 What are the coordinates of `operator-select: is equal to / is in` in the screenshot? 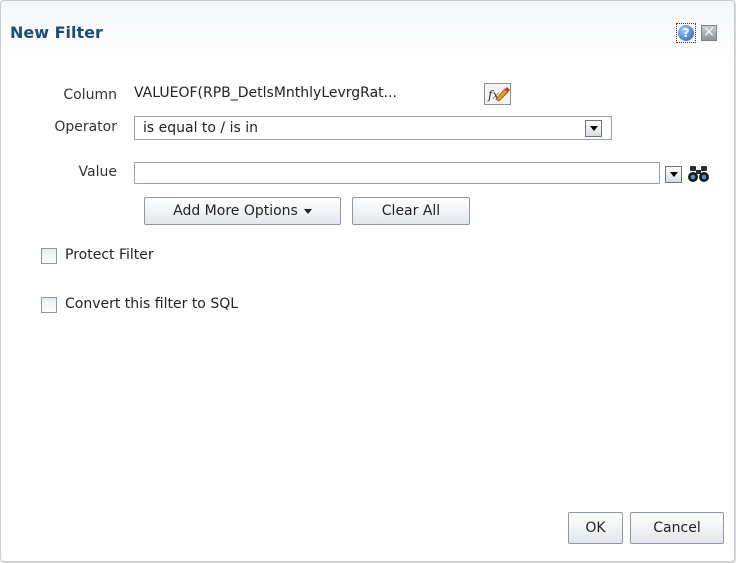 It's located at (373, 128).